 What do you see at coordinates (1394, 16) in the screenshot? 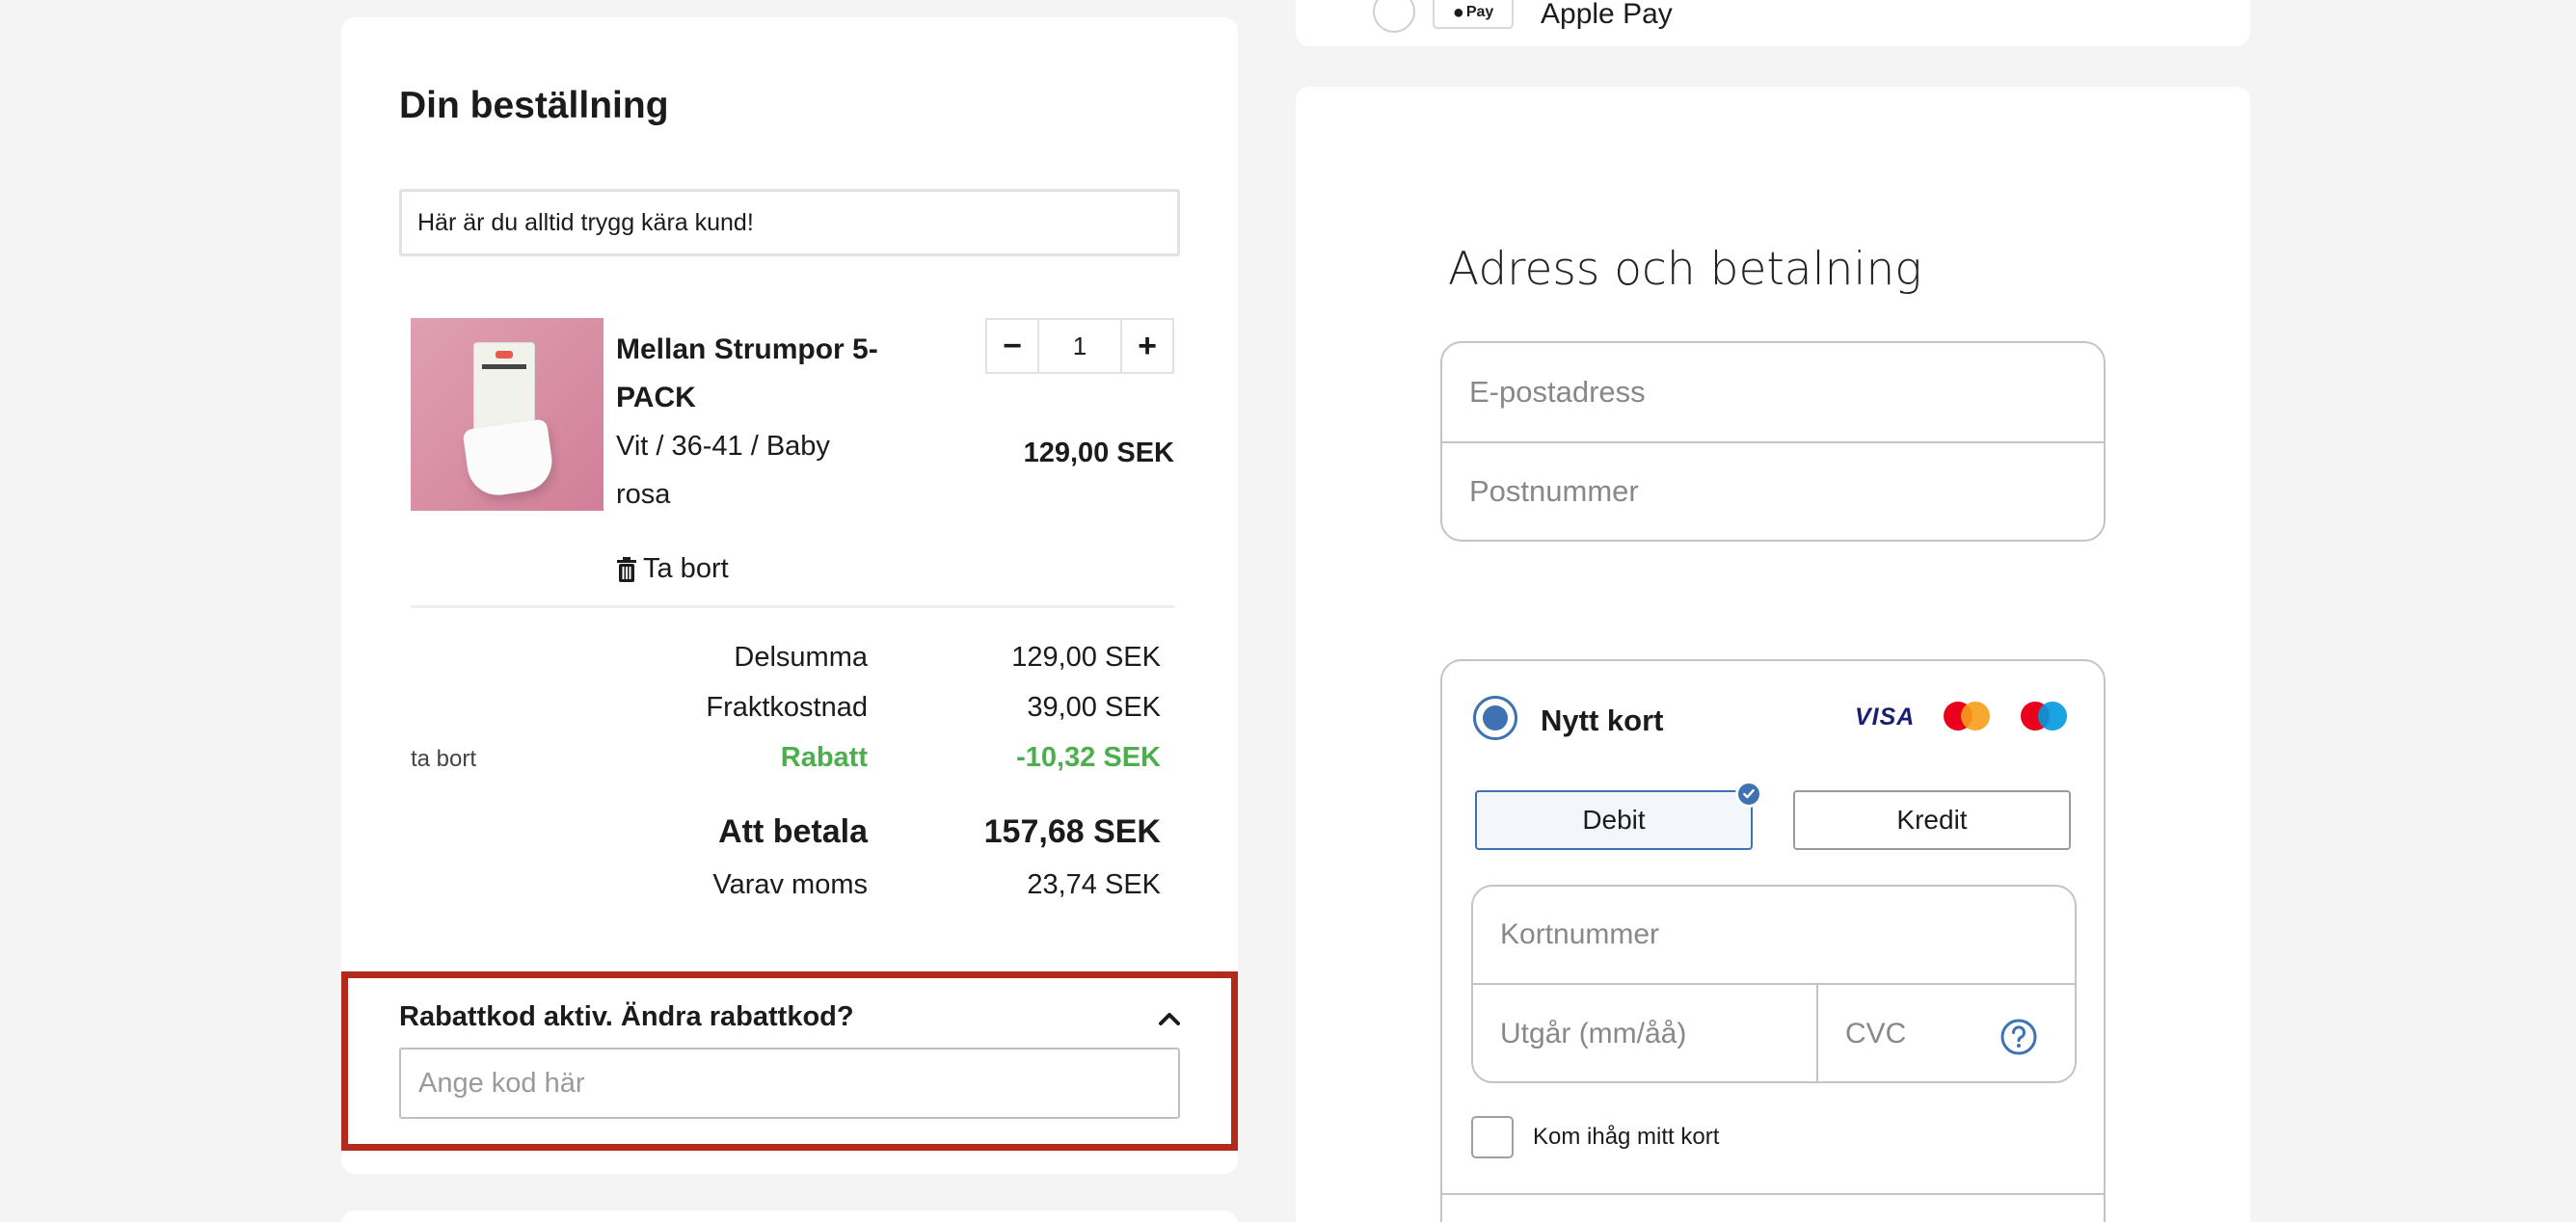
I see `apple-pay-radio` at bounding box center [1394, 16].